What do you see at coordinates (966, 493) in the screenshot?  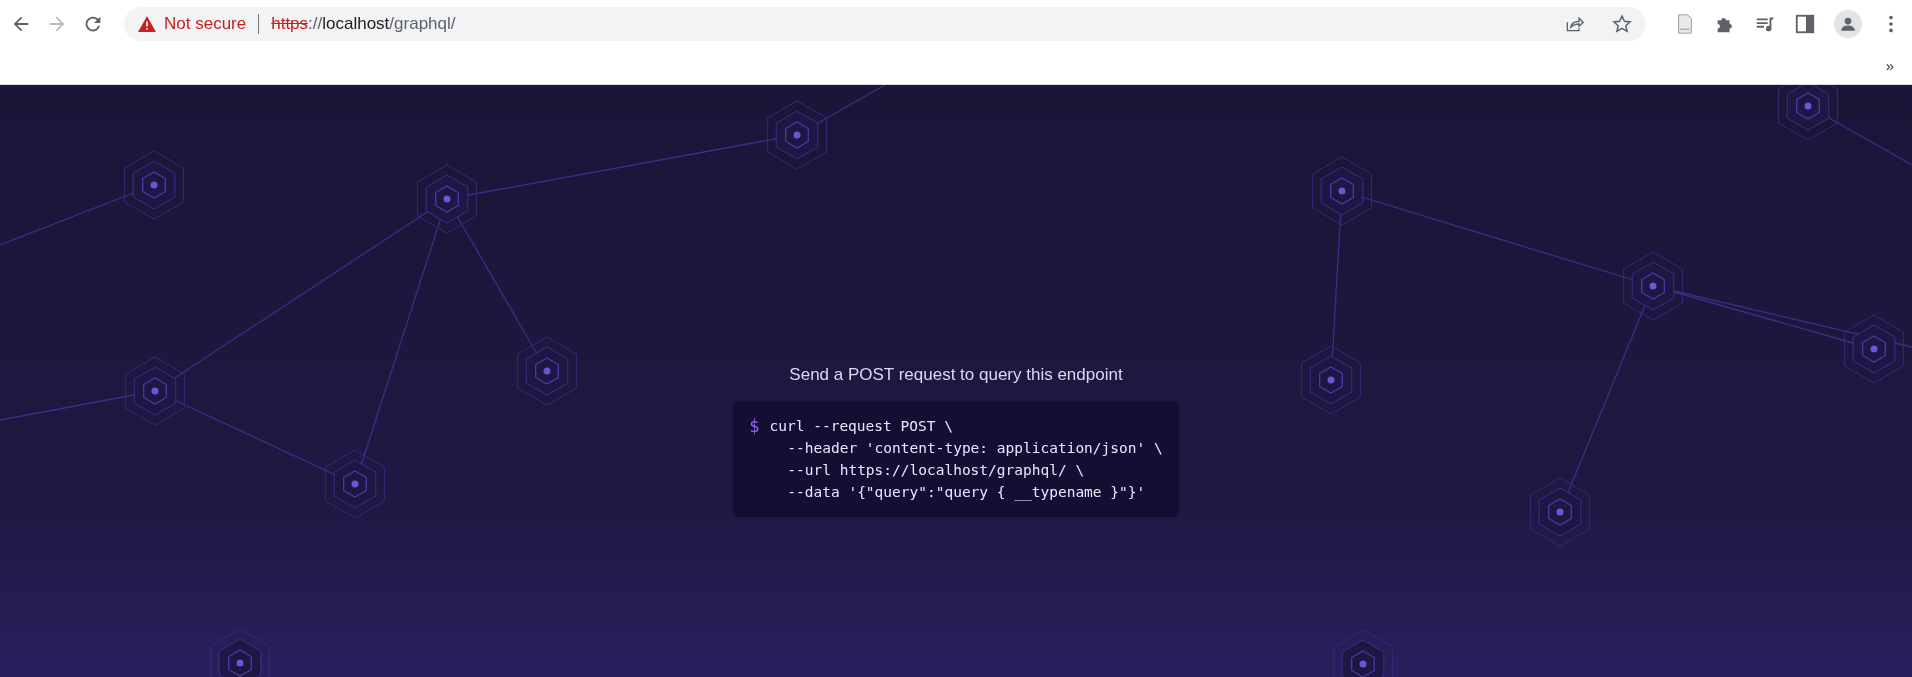 I see `code-line: --data '{"query":"query { __typename }"}'` at bounding box center [966, 493].